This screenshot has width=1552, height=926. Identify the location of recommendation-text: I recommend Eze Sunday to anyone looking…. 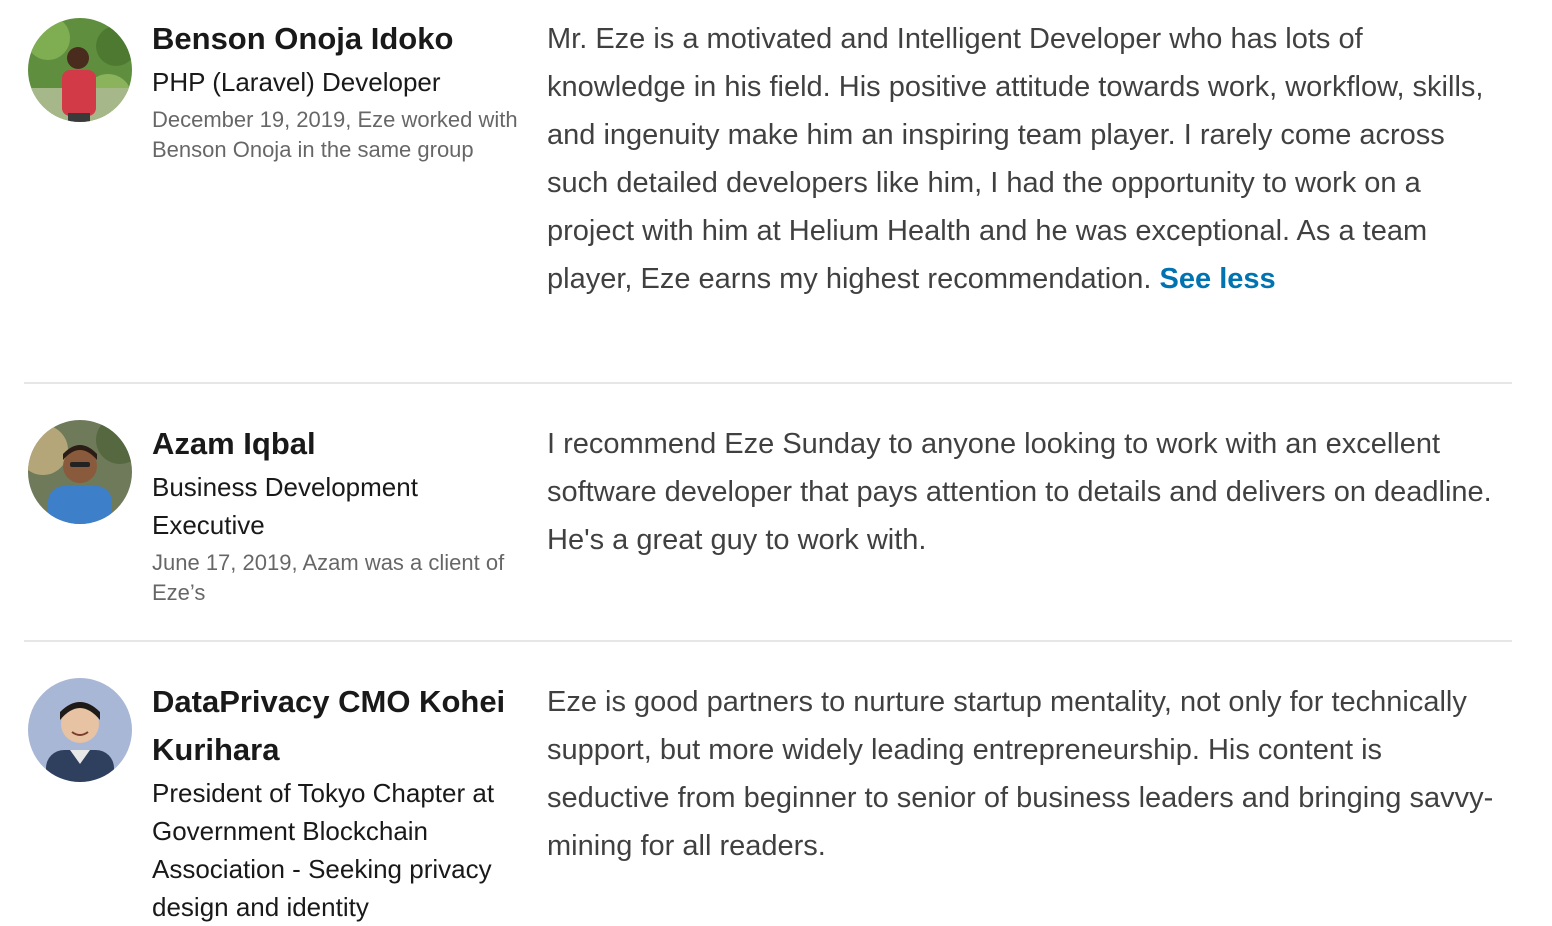
(1022, 492).